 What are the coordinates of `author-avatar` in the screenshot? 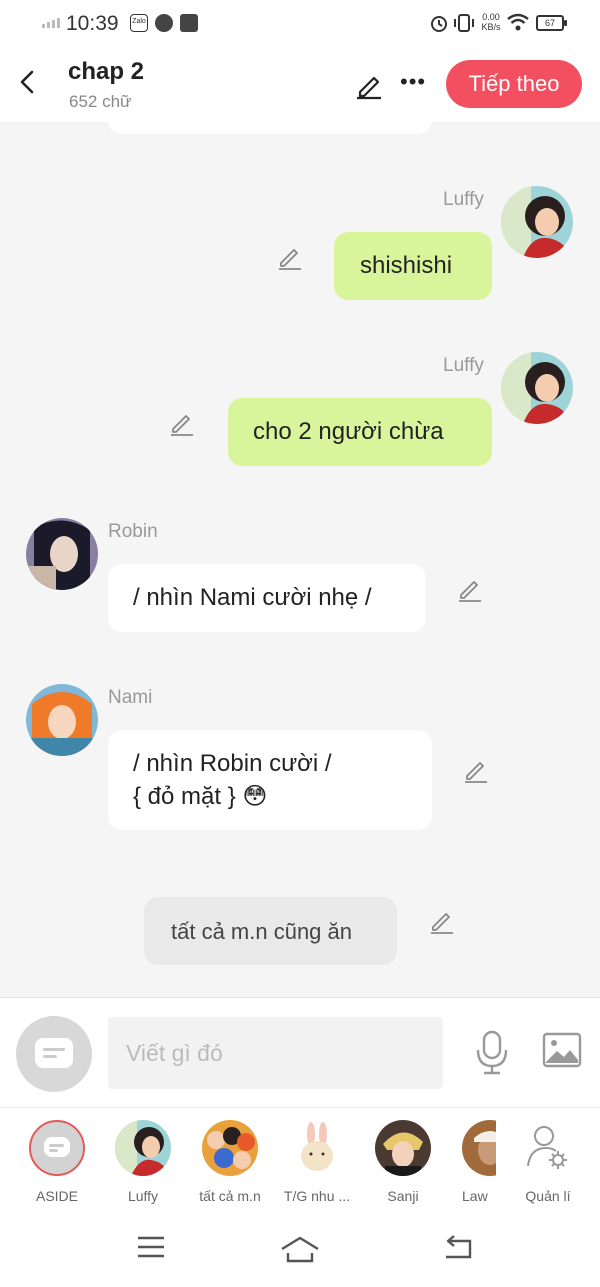 It's located at (317, 1148).